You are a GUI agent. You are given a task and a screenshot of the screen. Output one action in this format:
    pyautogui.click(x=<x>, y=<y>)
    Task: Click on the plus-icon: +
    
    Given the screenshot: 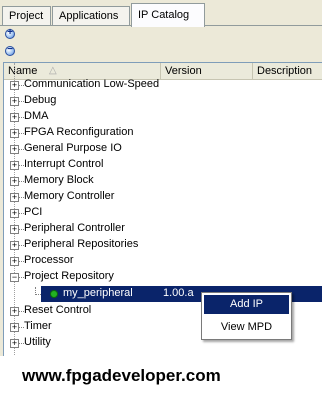 What is the action you would take?
    pyautogui.click(x=10, y=32)
    